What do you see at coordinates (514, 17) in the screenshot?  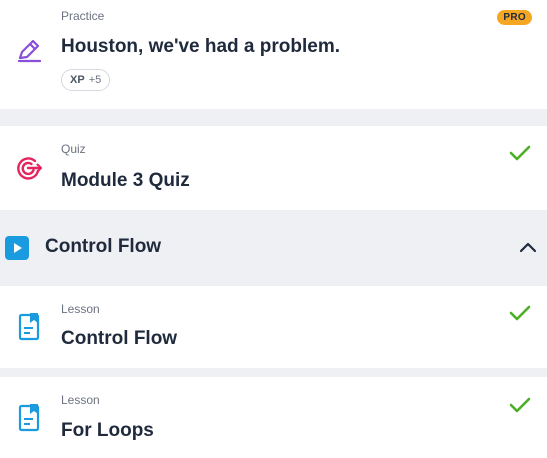 I see `pro-badge: PRO` at bounding box center [514, 17].